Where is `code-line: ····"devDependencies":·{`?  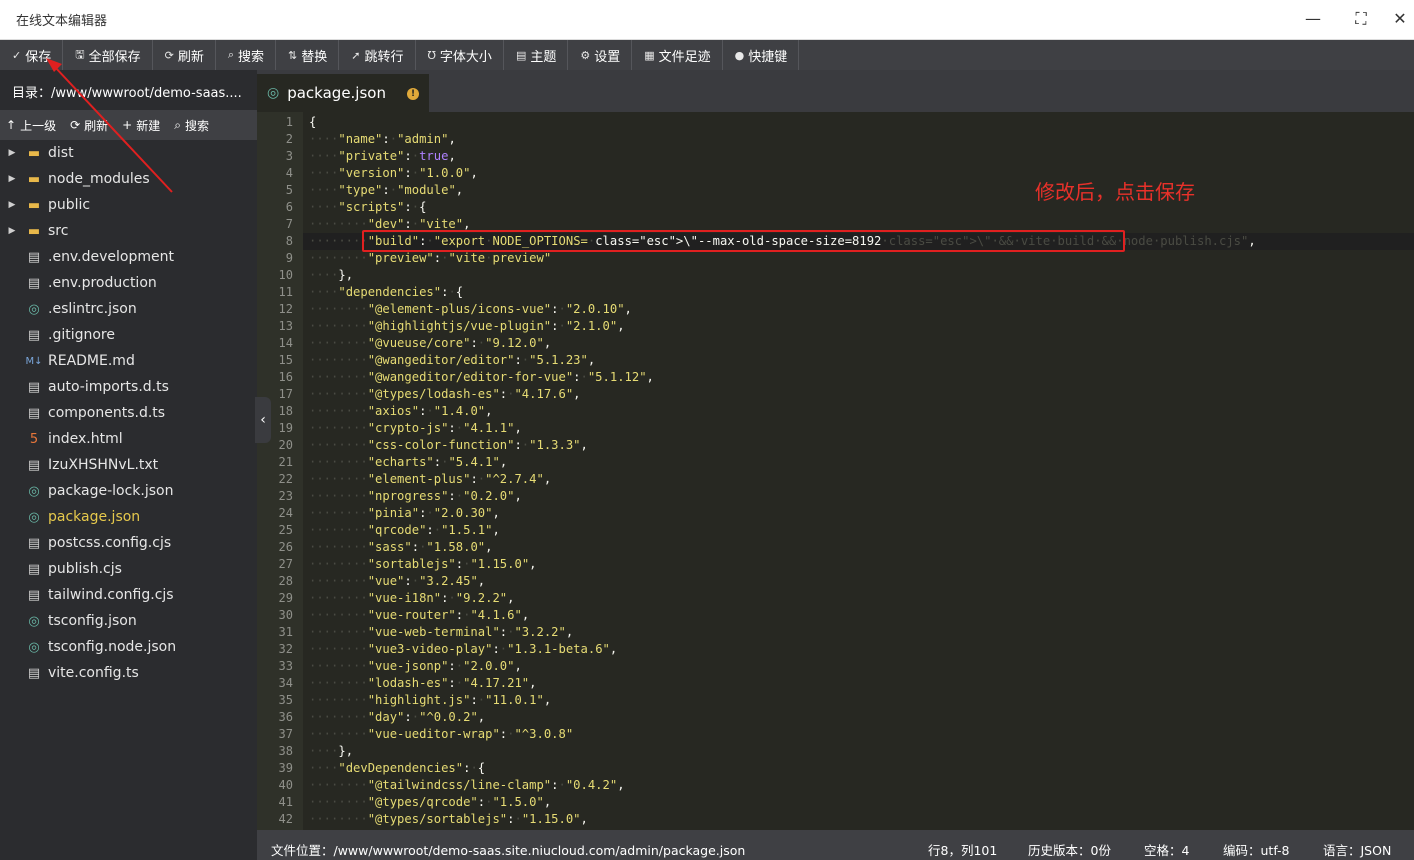
code-line: ····"devDependencies":·{ is located at coordinates (397, 768).